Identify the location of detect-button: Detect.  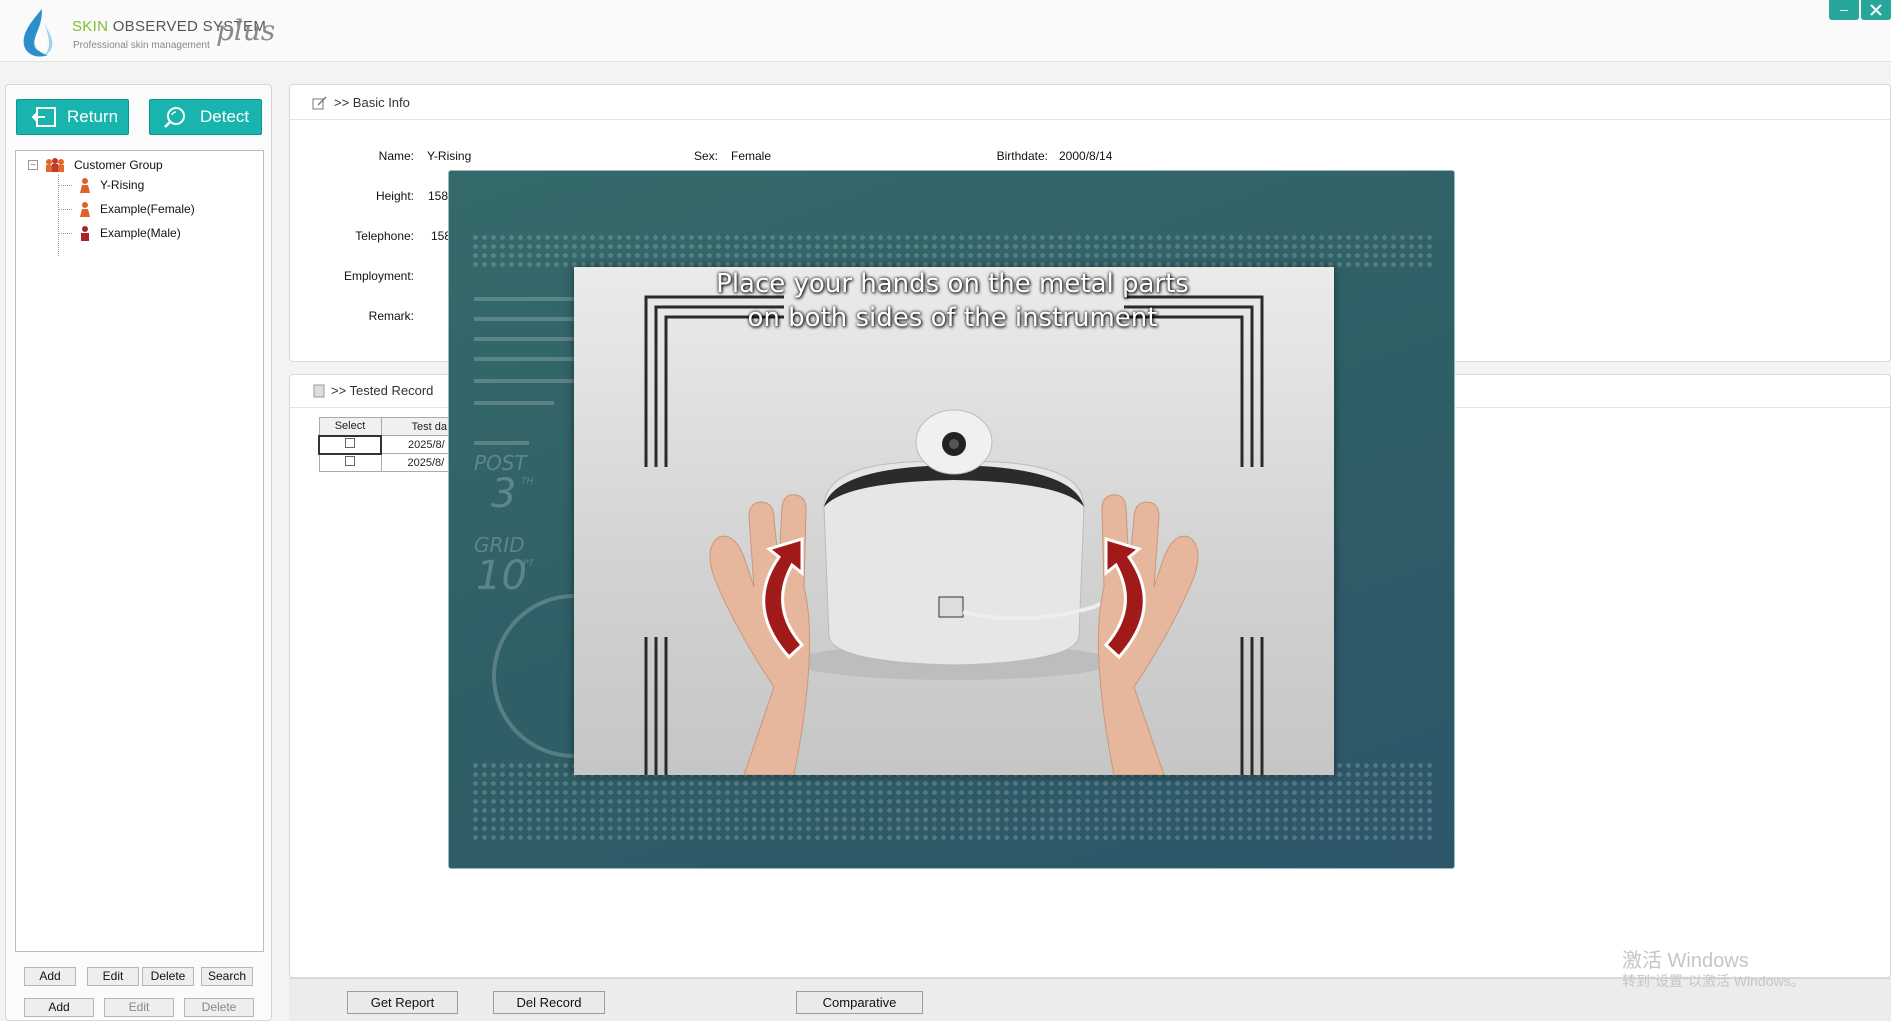
(205, 117).